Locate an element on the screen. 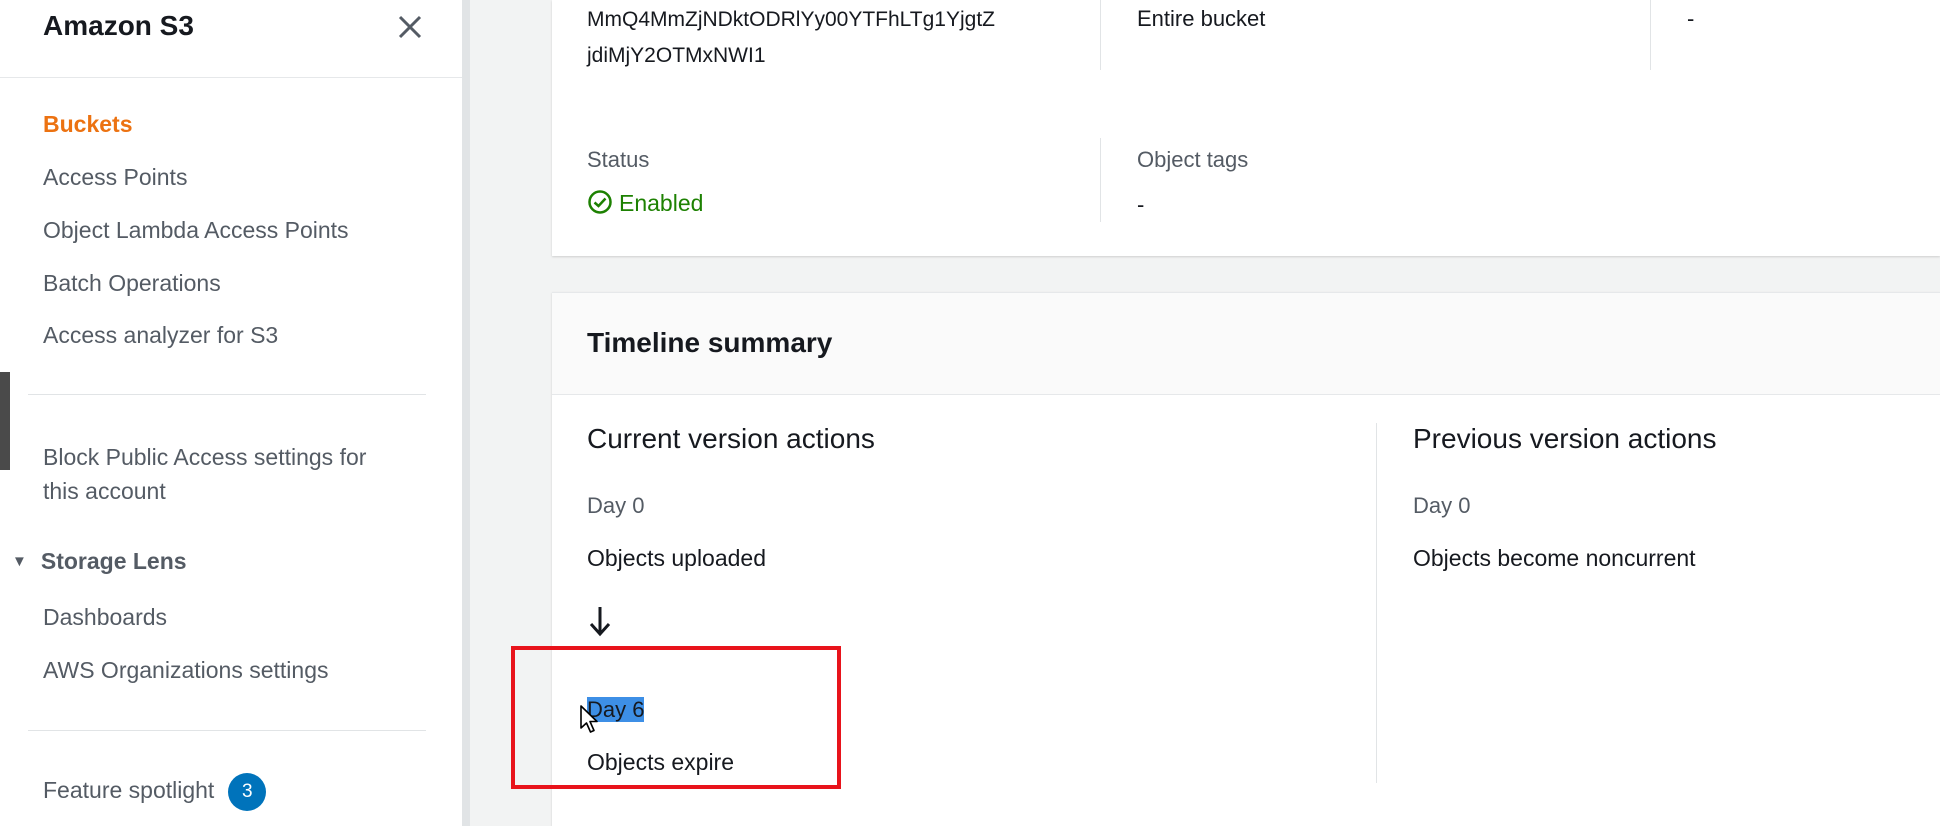 The image size is (1940, 826). feature-spotlight-label: Feature spotlight is located at coordinates (129, 790).